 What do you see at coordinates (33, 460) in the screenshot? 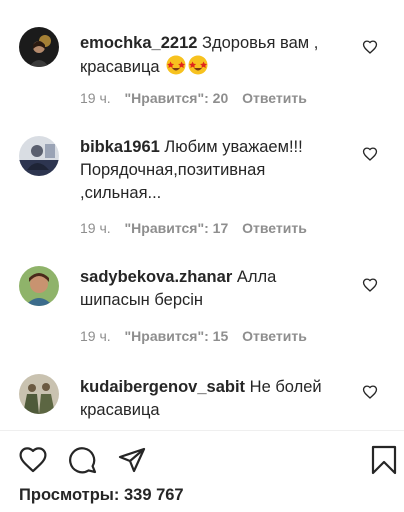
I see `heart-icon` at bounding box center [33, 460].